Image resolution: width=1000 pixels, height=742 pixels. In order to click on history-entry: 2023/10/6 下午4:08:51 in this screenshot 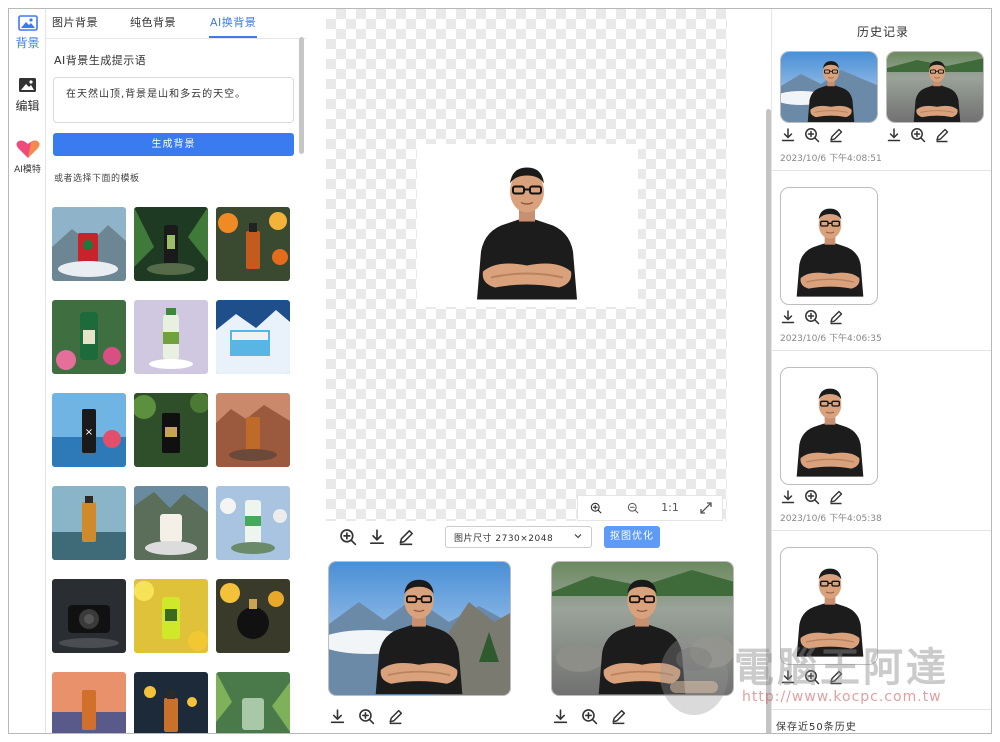, I will do `click(881, 111)`.